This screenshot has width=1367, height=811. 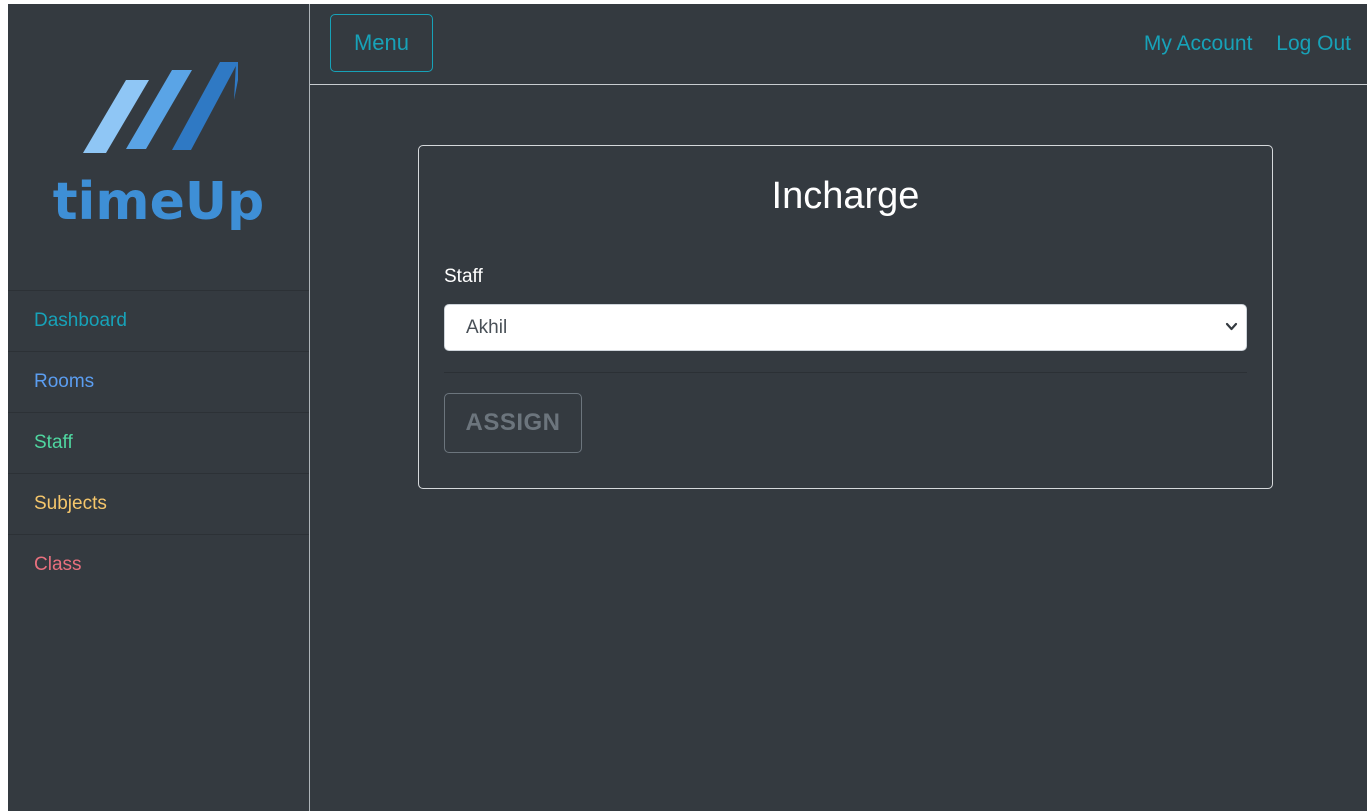 I want to click on sidebar-nav: Dashboard Rooms Staff Subjects Class, so click(x=158, y=442).